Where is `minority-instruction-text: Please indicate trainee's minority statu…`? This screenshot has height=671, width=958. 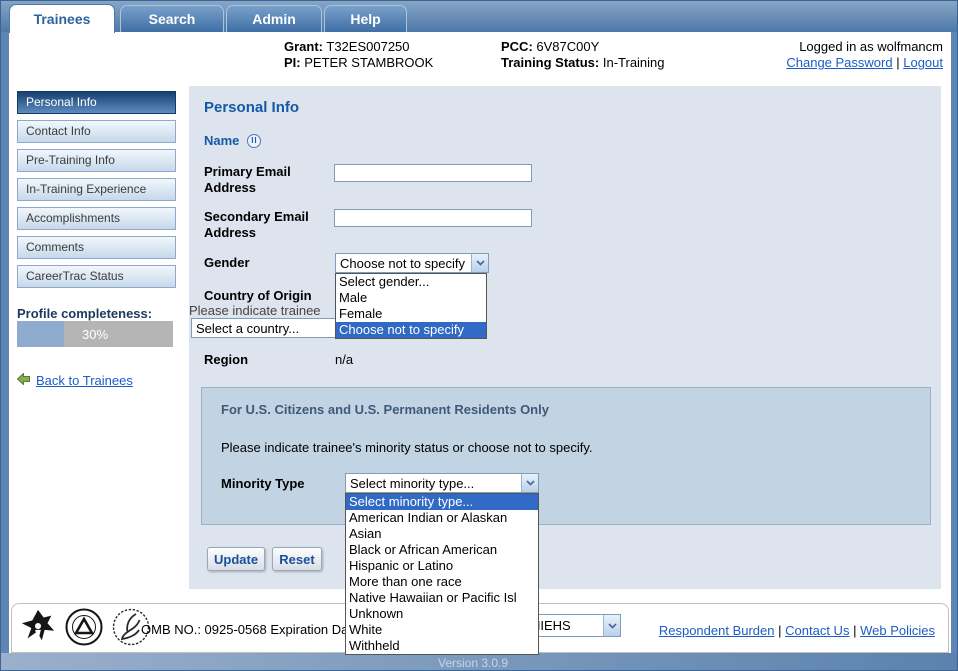
minority-instruction-text: Please indicate trainee's minority statu… is located at coordinates (407, 447).